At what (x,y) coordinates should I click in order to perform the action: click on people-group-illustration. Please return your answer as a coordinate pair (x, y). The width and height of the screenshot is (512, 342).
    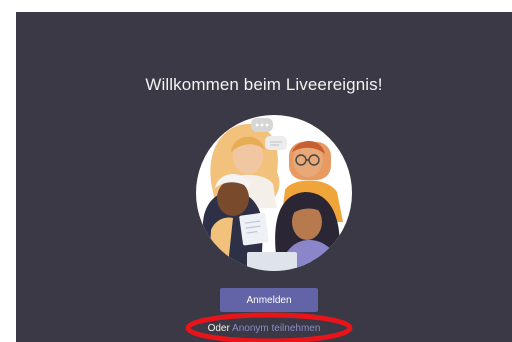
    Looking at the image, I should click on (274, 193).